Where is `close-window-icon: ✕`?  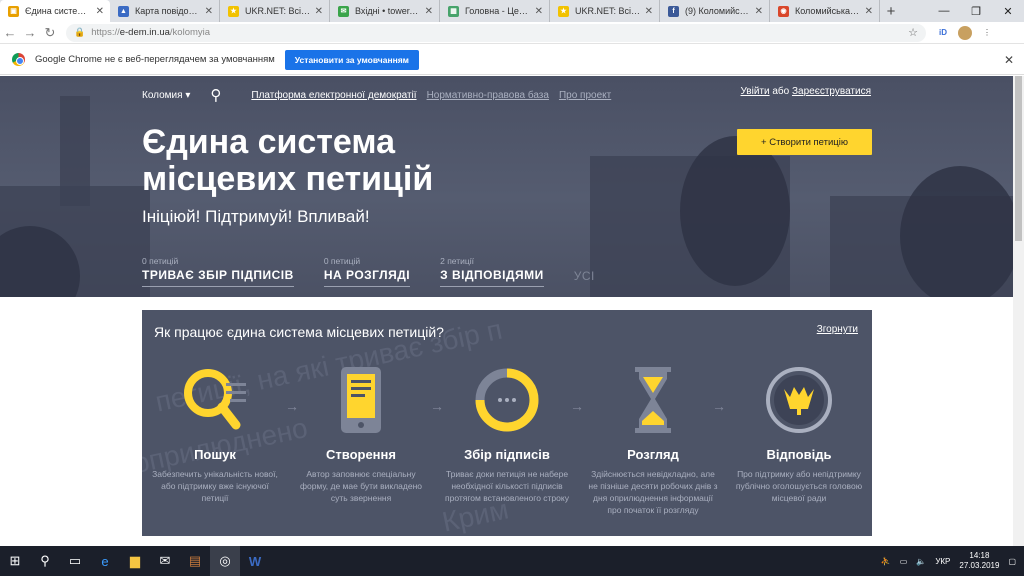
close-window-icon: ✕ is located at coordinates (1008, 11).